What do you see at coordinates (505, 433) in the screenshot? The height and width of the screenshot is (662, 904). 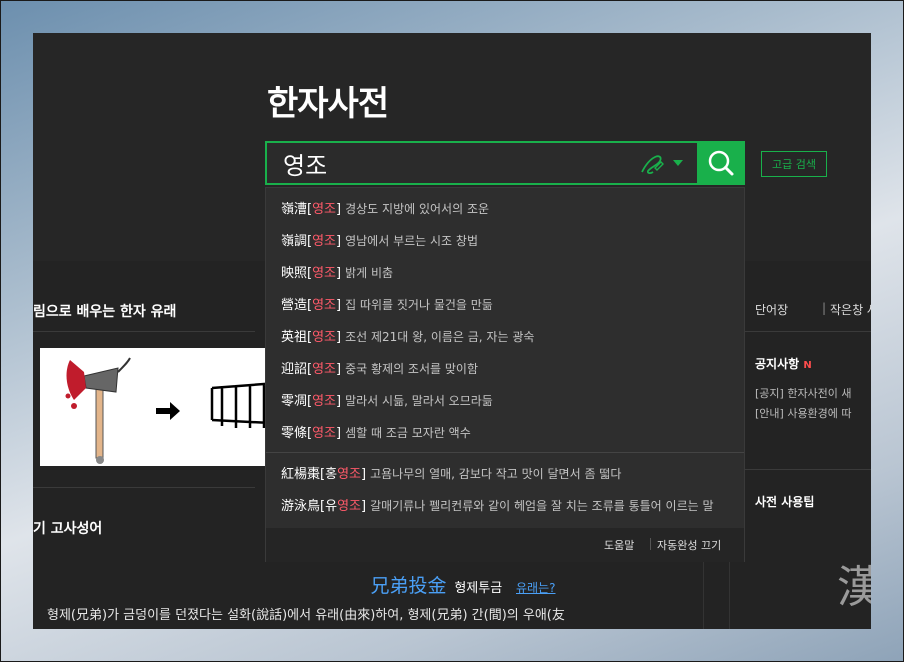 I see `suggestion-item: 零條[영조] 셈할 때 조금 모자란 액수` at bounding box center [505, 433].